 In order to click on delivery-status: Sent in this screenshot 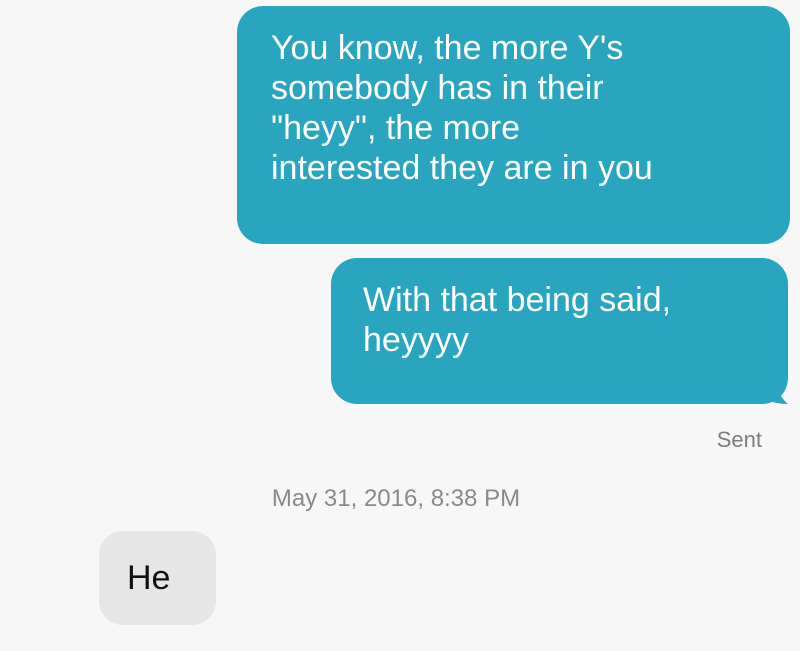, I will do `click(739, 439)`.